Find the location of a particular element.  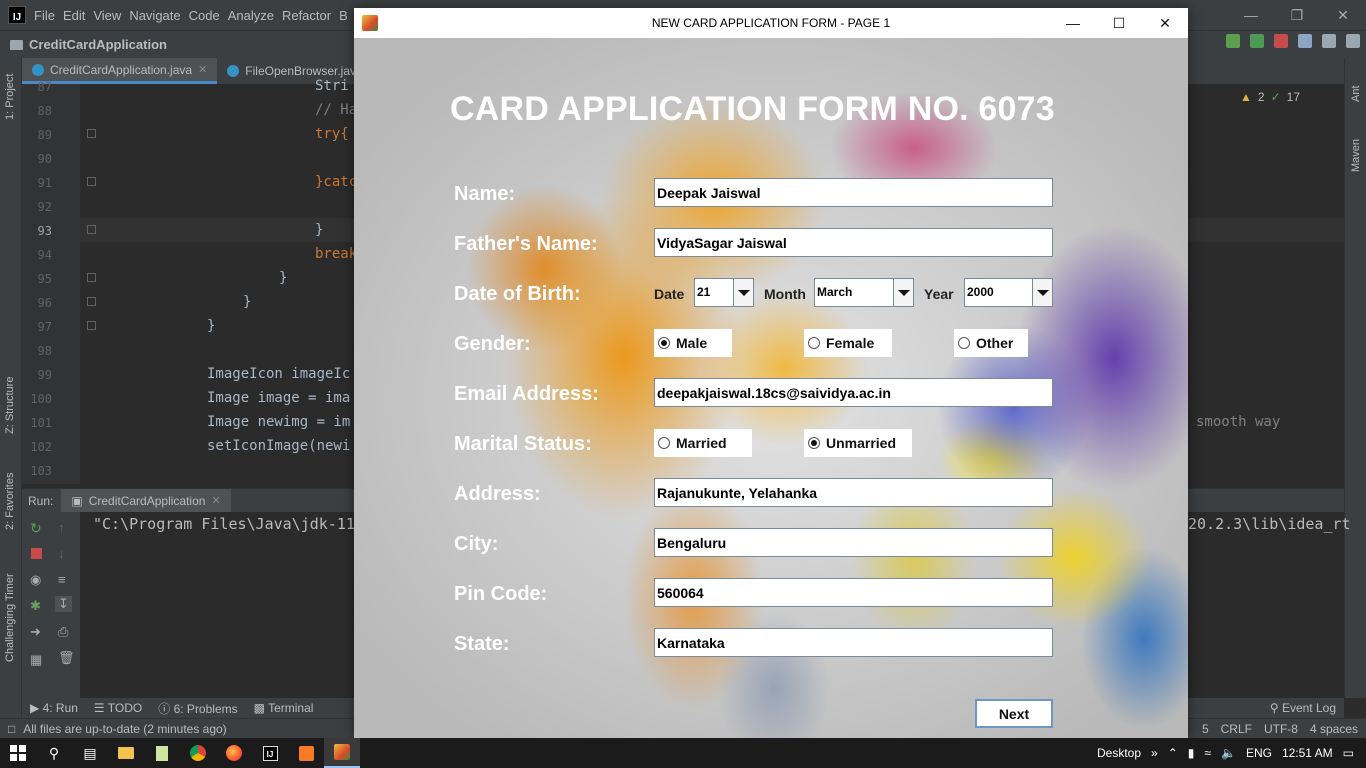

breadcrumb: CreditCardApplication is located at coordinates (88, 44).